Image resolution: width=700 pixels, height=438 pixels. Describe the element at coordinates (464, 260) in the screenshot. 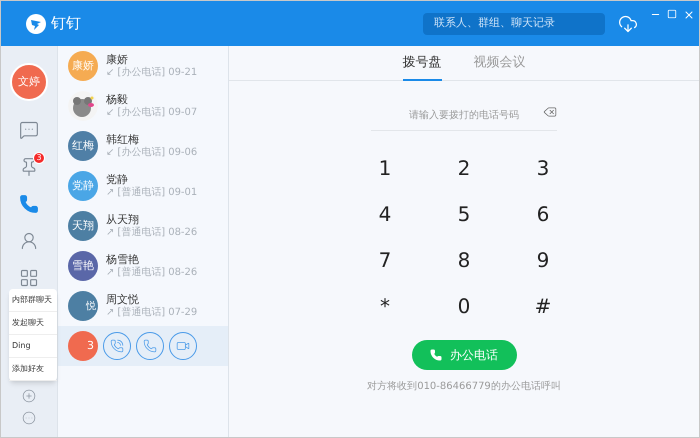

I see `dial-key: 8` at that location.